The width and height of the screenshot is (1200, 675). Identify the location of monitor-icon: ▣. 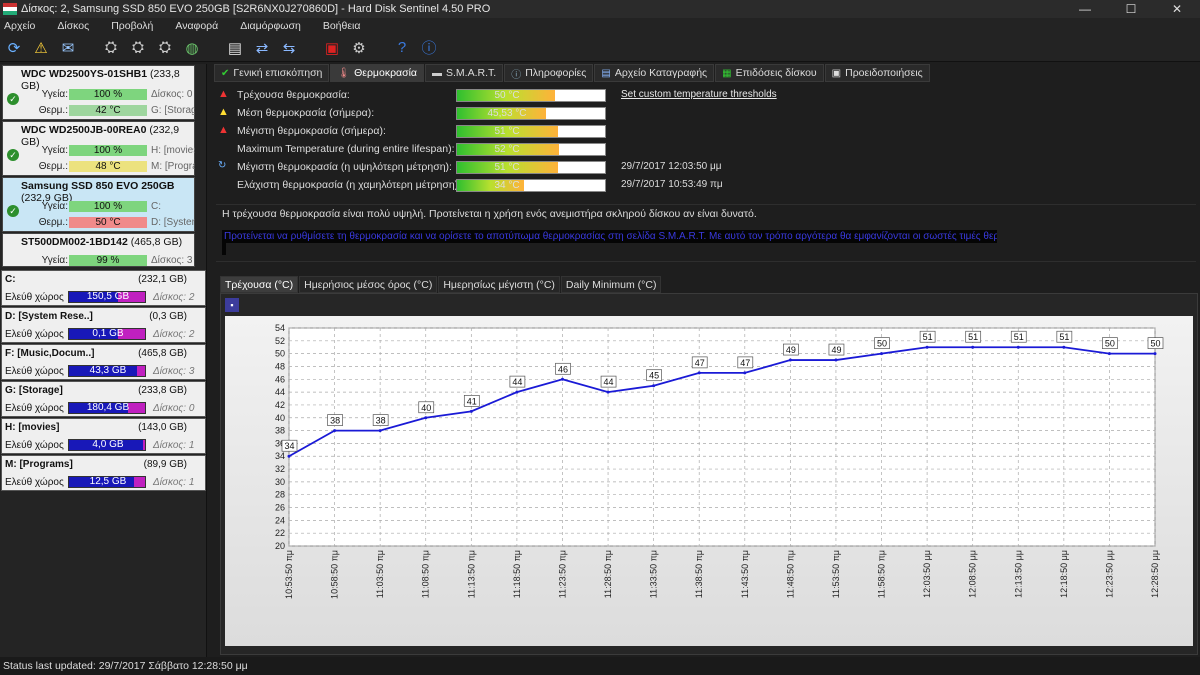
(332, 48).